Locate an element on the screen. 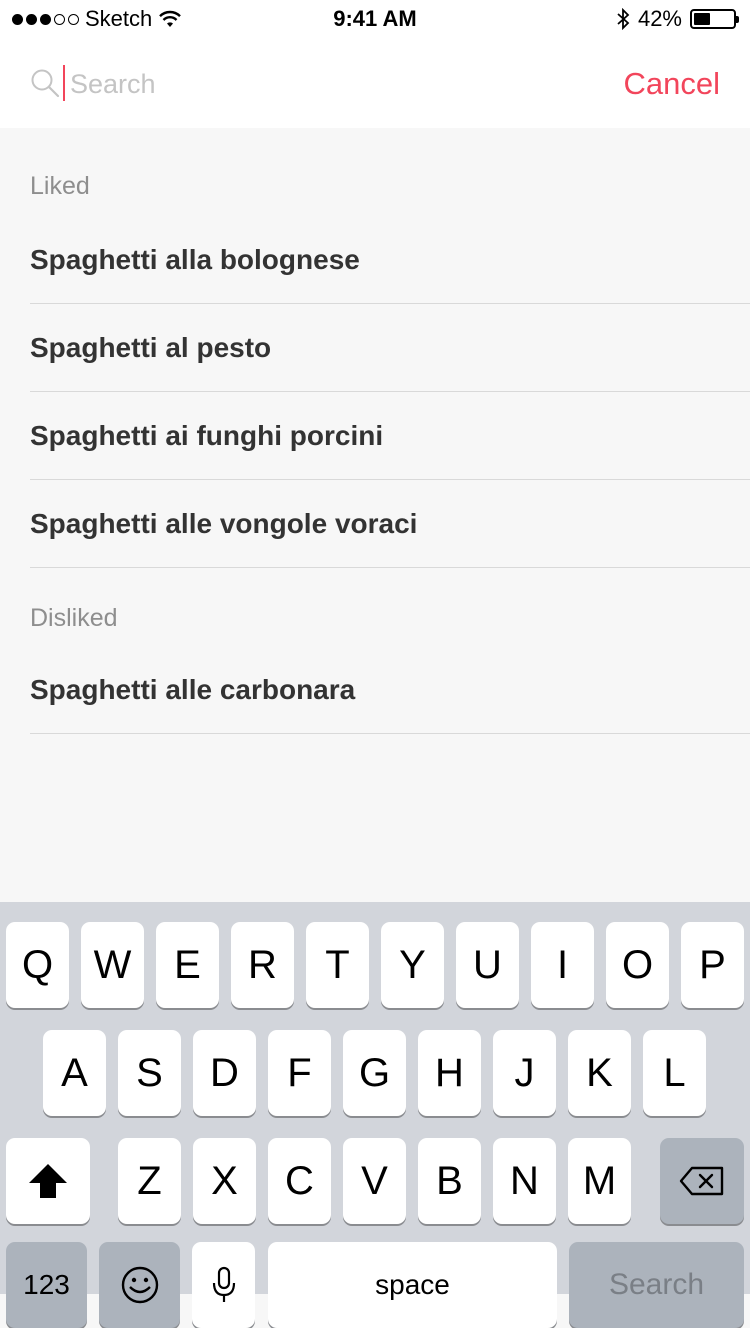  status-bar: Sketch 9:41 AM 42% is located at coordinates (375, 20).